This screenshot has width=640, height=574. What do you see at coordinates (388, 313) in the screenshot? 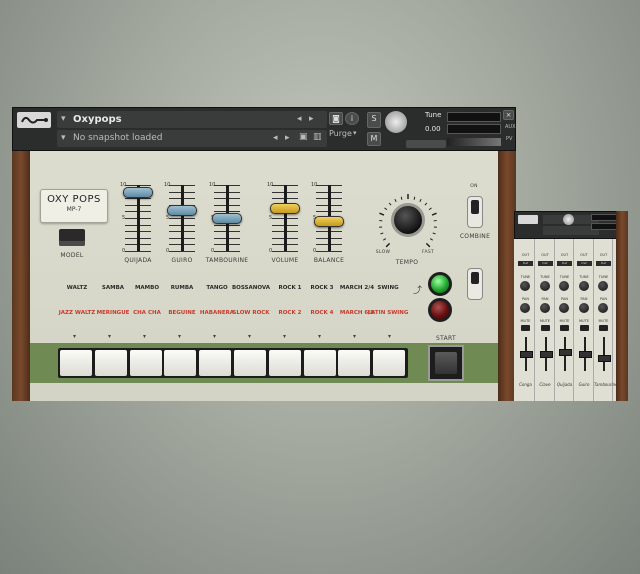
I see `rhythm-button-bottom: LATIN SWING` at bounding box center [388, 313].